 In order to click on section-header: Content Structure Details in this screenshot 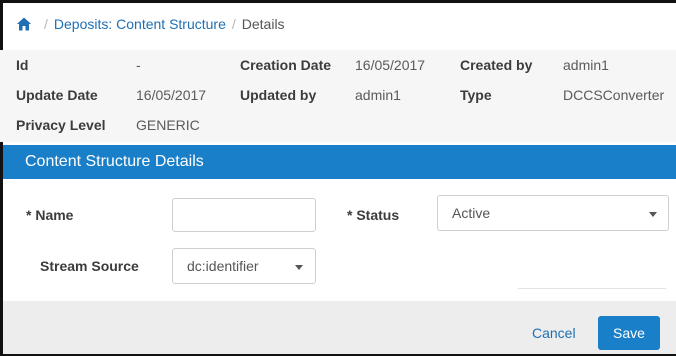, I will do `click(339, 162)`.